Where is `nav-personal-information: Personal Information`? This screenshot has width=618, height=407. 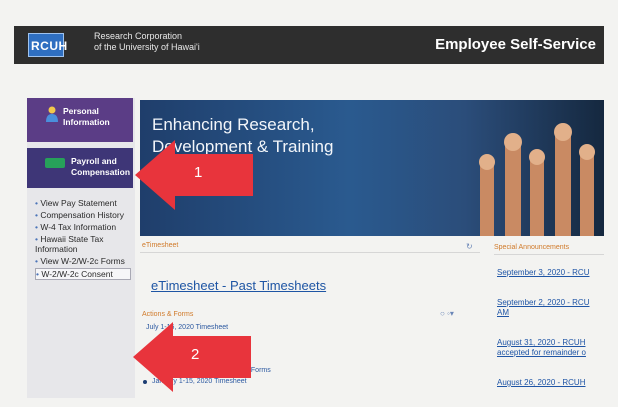 nav-personal-information: Personal Information is located at coordinates (80, 120).